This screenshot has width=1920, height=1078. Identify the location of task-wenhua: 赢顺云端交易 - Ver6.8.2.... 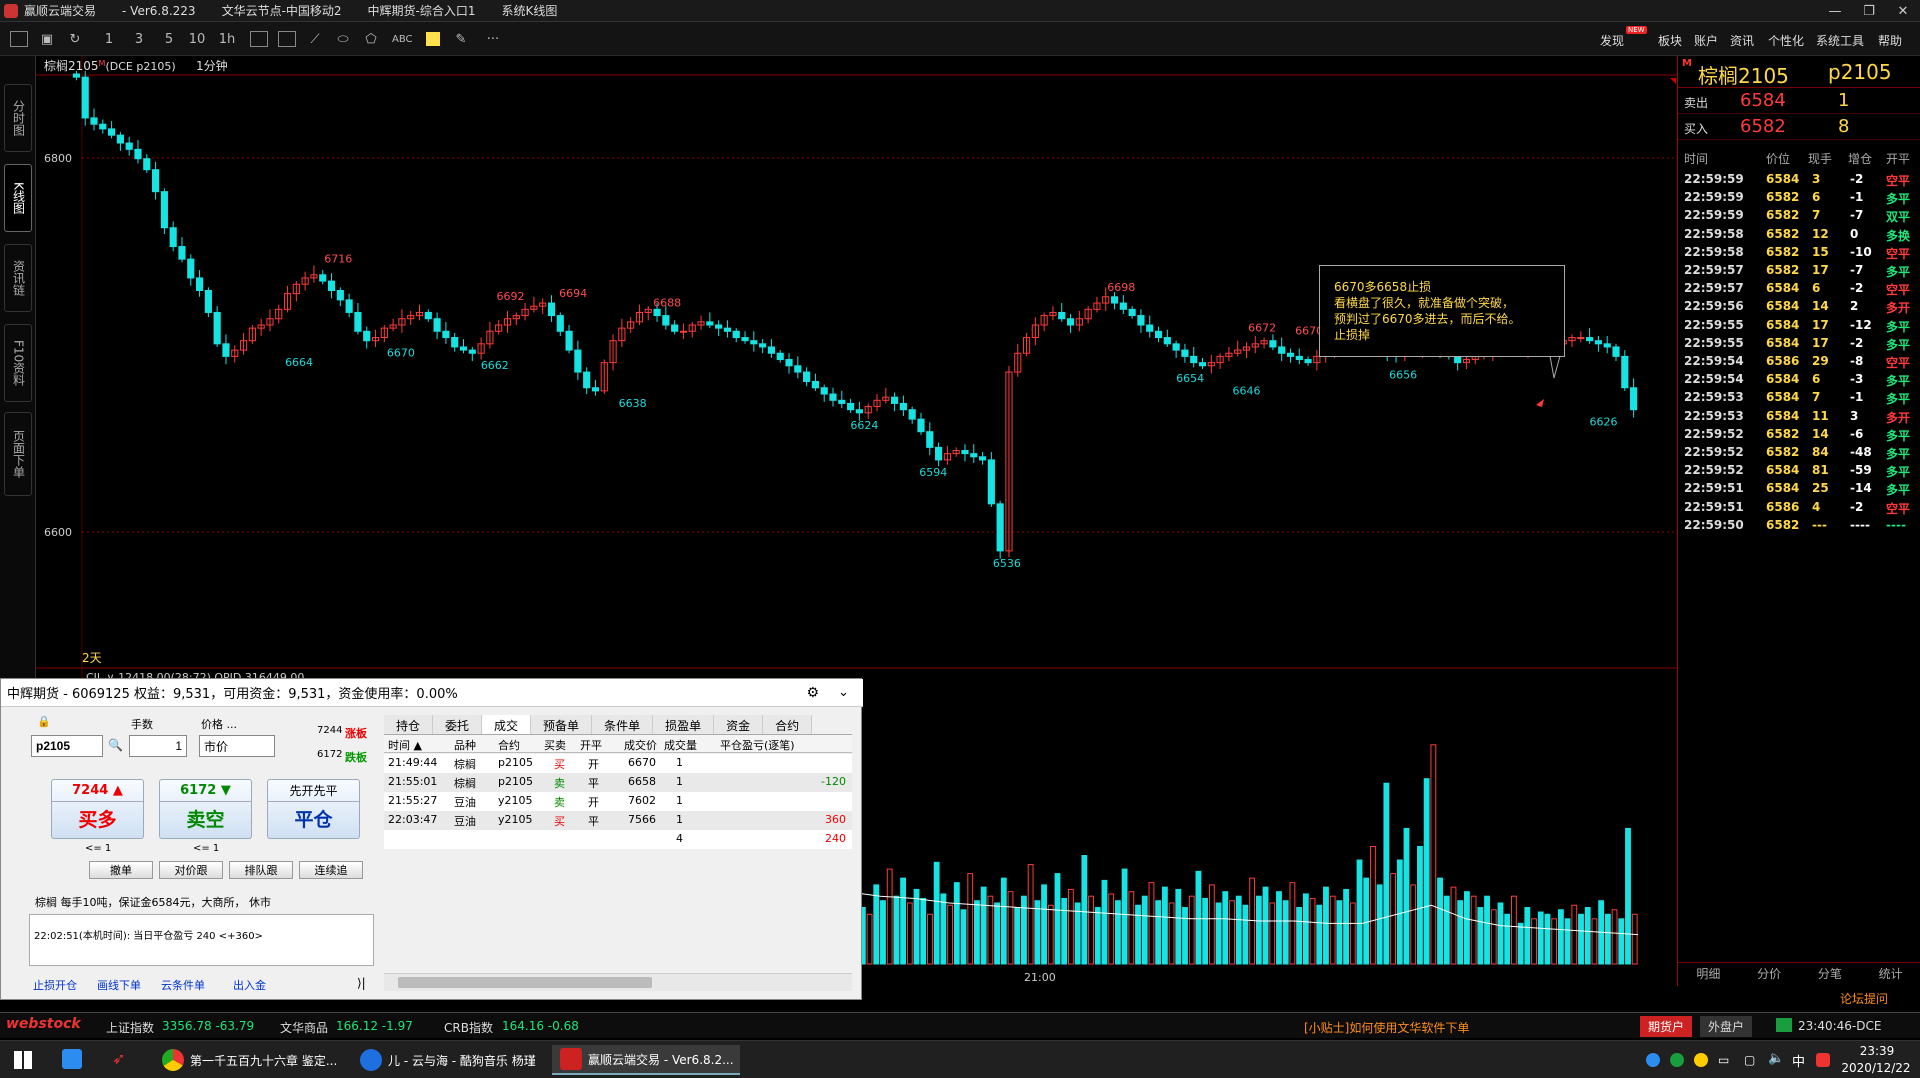
(646, 1060).